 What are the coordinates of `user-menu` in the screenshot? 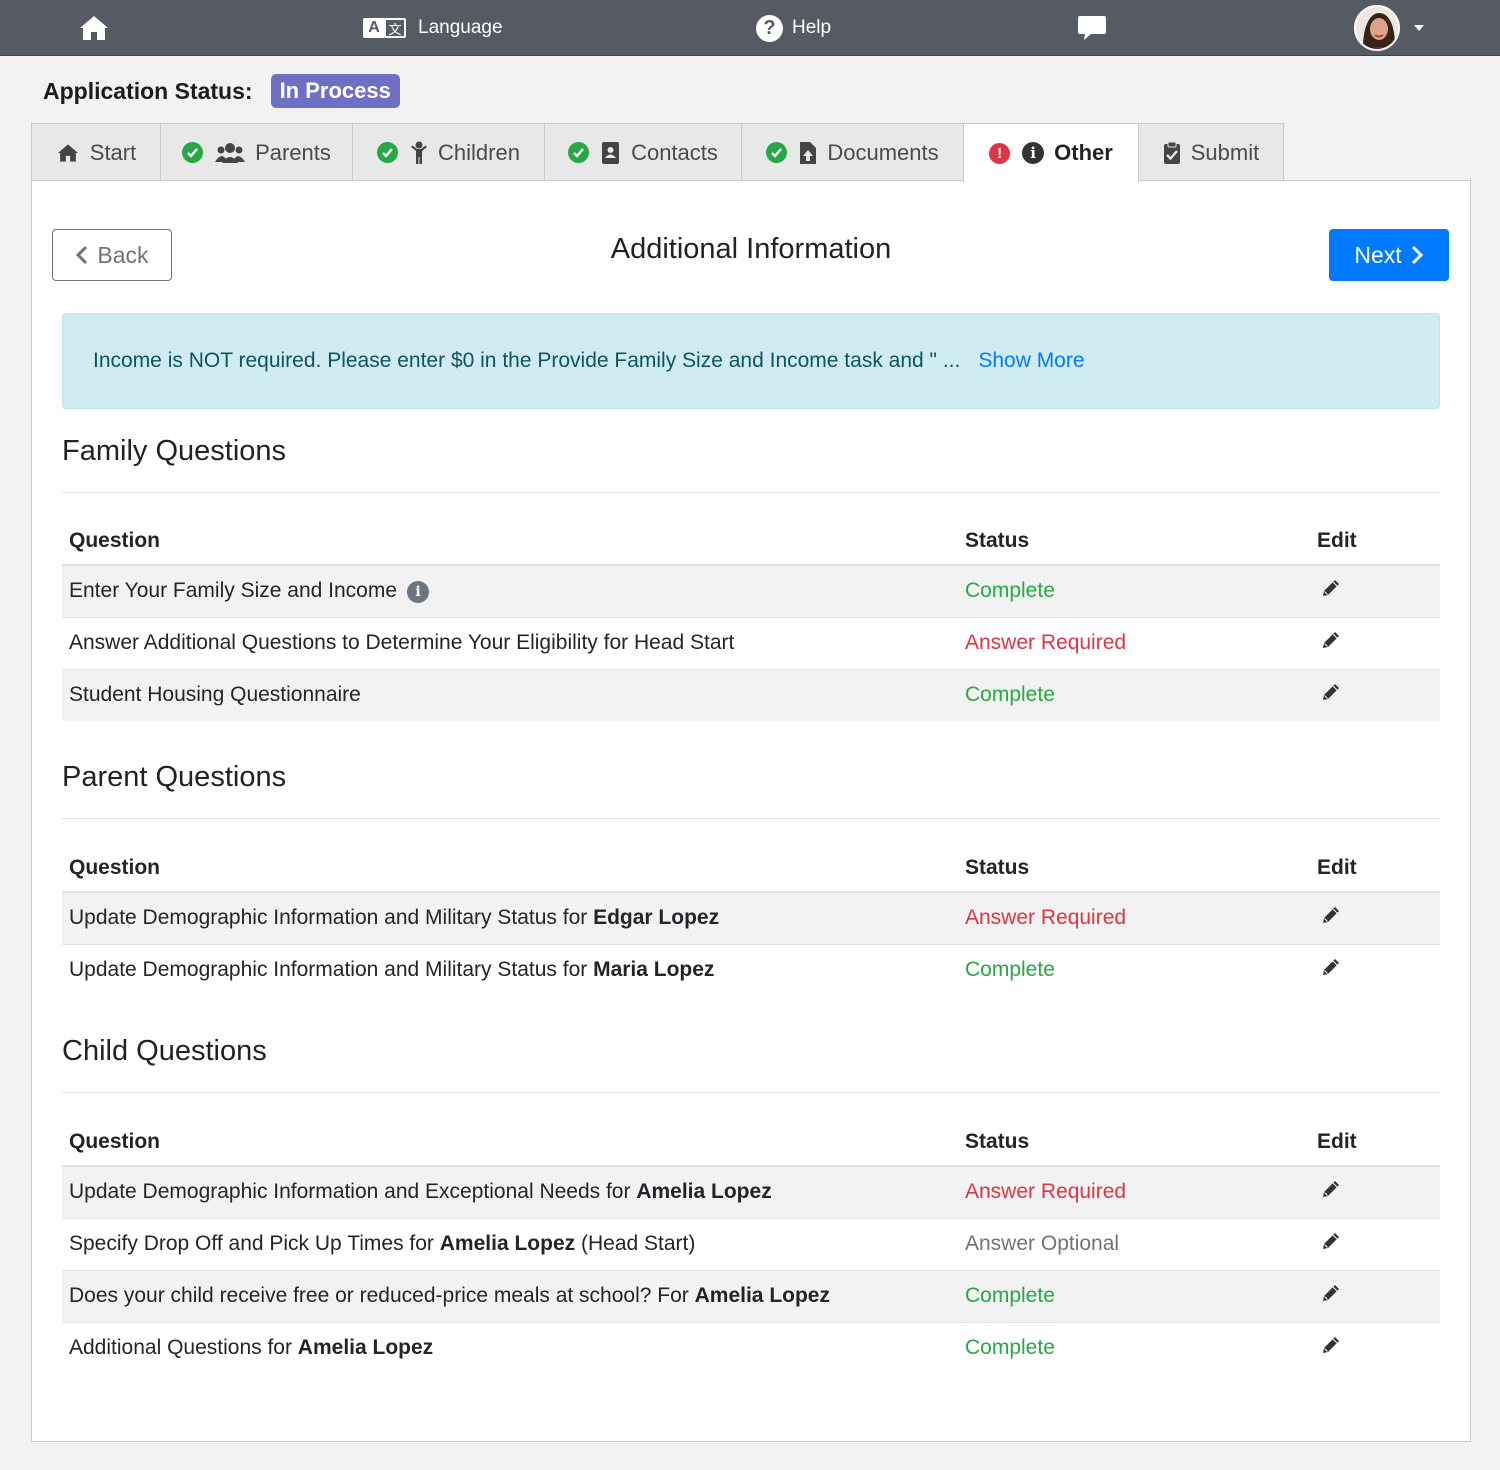 It's located at (1389, 28).